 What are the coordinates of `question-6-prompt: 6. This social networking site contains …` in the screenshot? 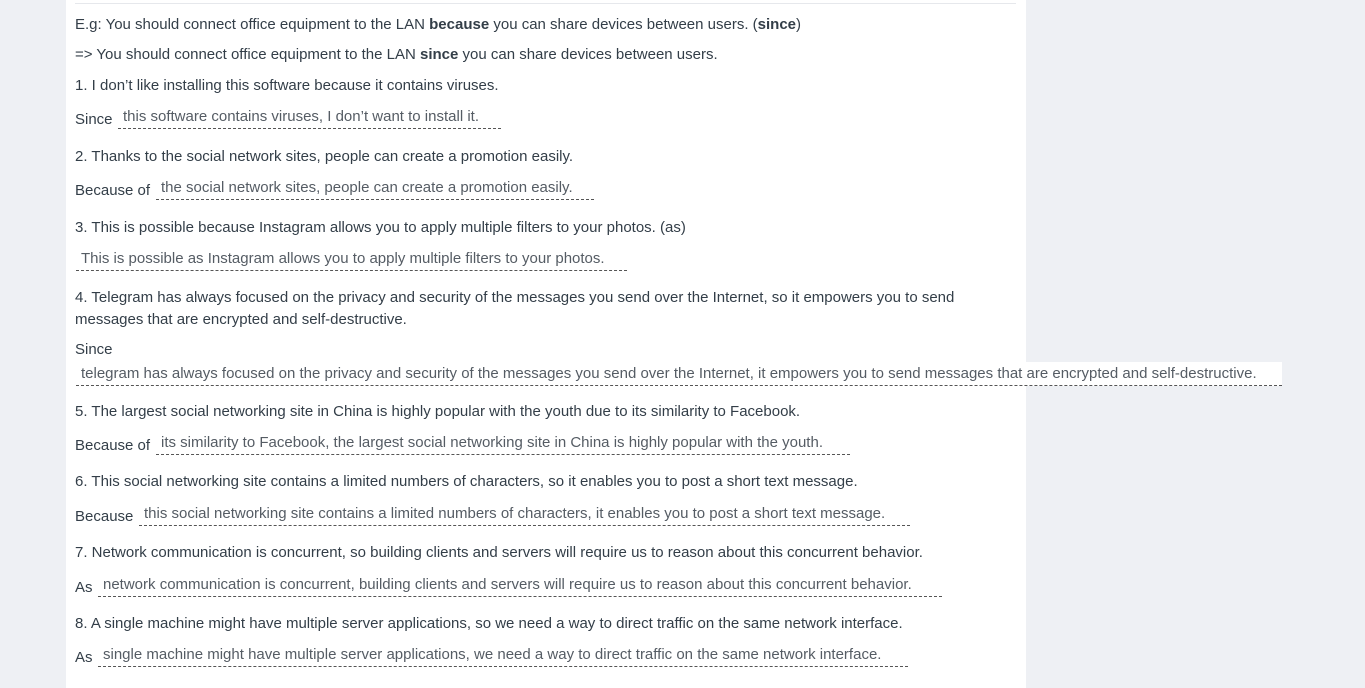 It's located at (466, 481).